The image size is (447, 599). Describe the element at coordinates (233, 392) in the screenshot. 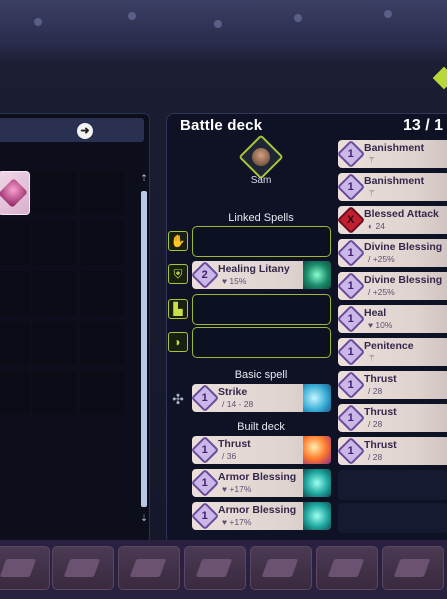

I see `card-name: Strike` at that location.